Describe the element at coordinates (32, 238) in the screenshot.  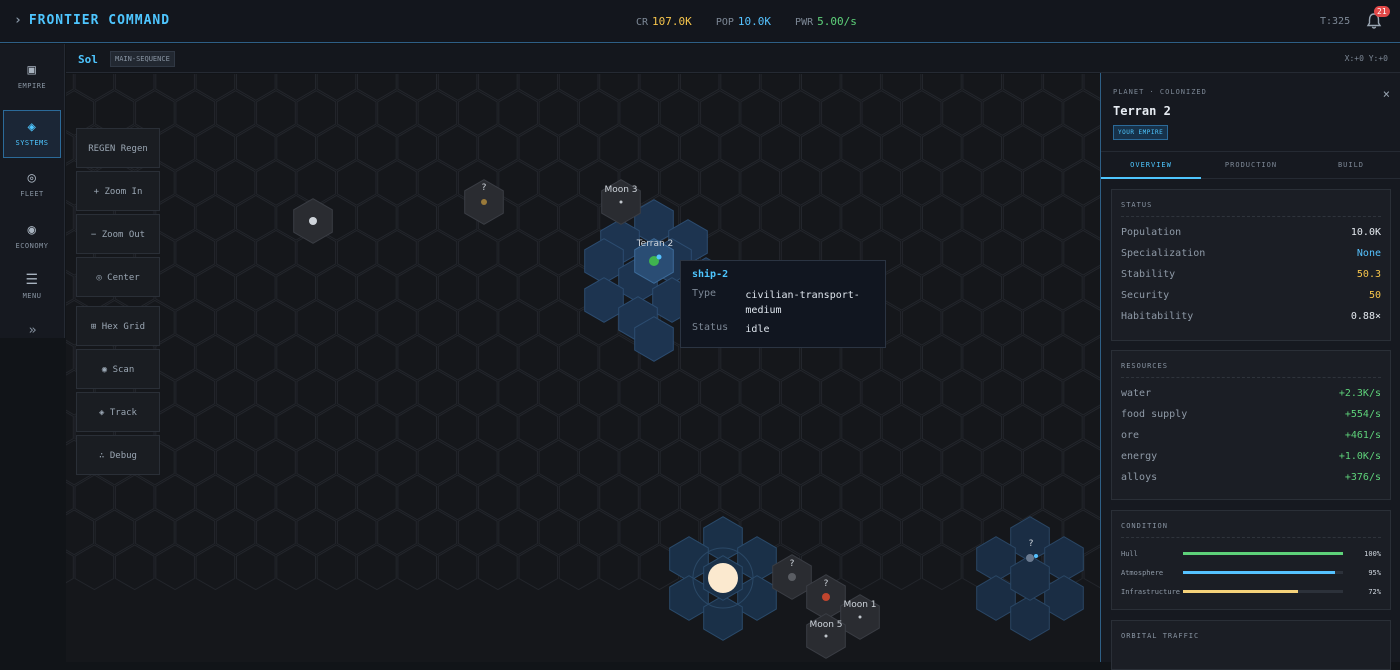
I see `nav-economy: ◉ ECONOMY` at that location.